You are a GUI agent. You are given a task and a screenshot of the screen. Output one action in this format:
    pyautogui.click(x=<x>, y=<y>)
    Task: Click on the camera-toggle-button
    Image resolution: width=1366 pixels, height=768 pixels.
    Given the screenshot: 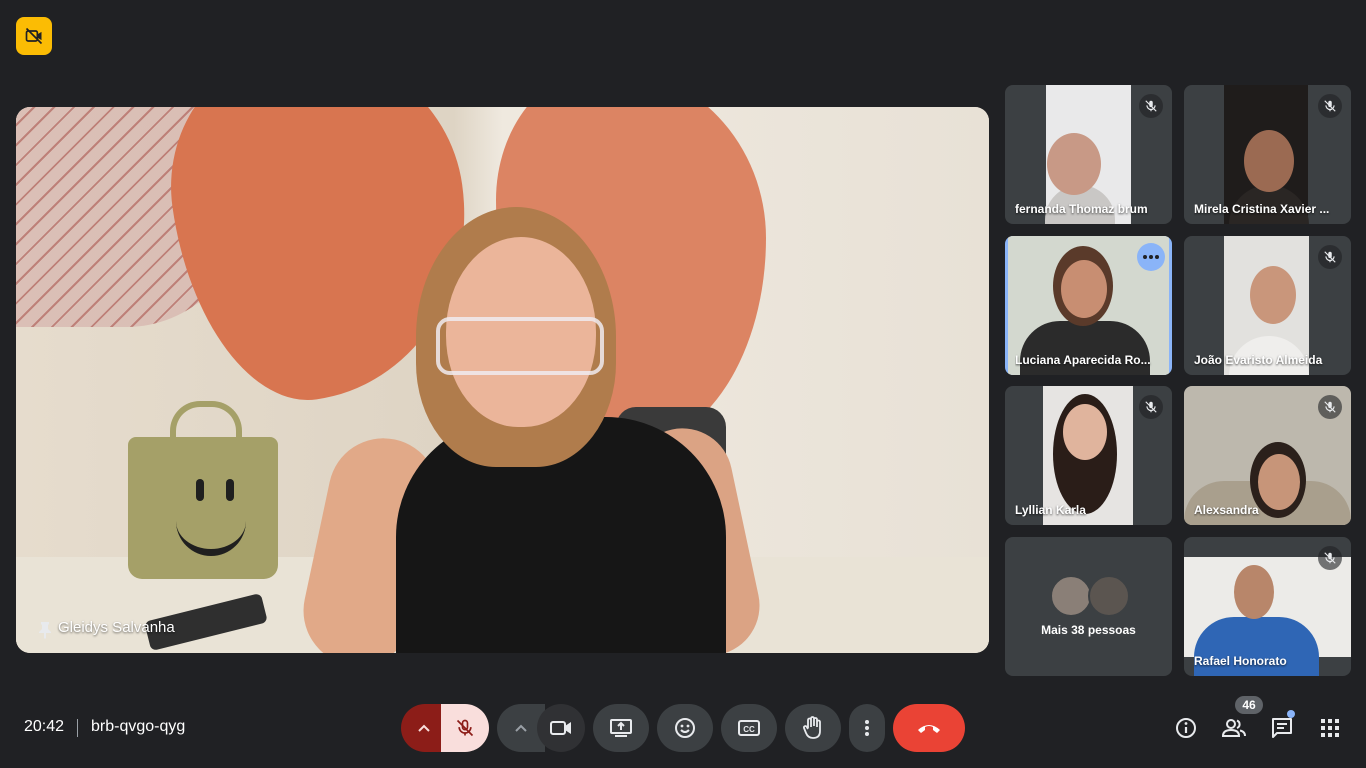 What is the action you would take?
    pyautogui.click(x=561, y=728)
    